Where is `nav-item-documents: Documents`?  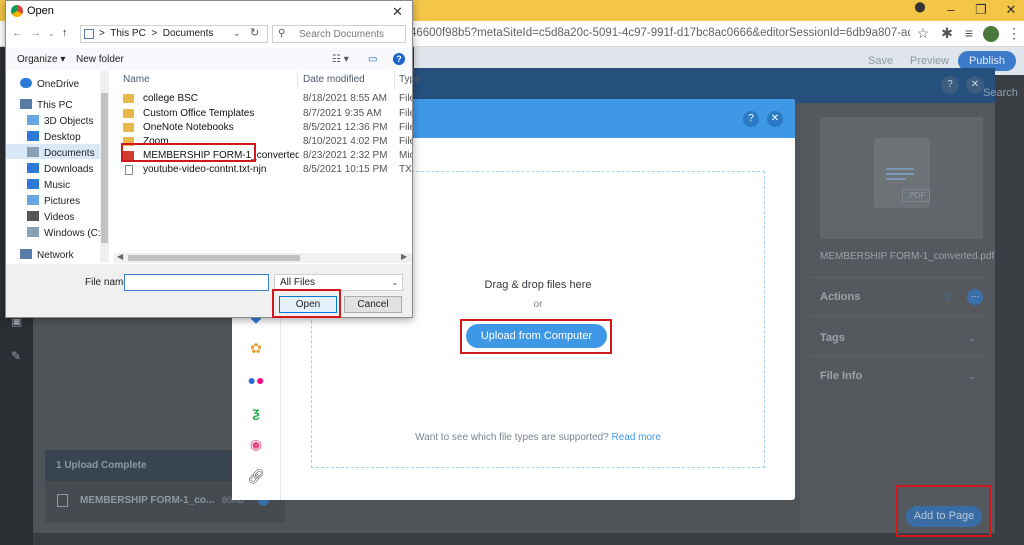 nav-item-documents: Documents is located at coordinates (61, 153).